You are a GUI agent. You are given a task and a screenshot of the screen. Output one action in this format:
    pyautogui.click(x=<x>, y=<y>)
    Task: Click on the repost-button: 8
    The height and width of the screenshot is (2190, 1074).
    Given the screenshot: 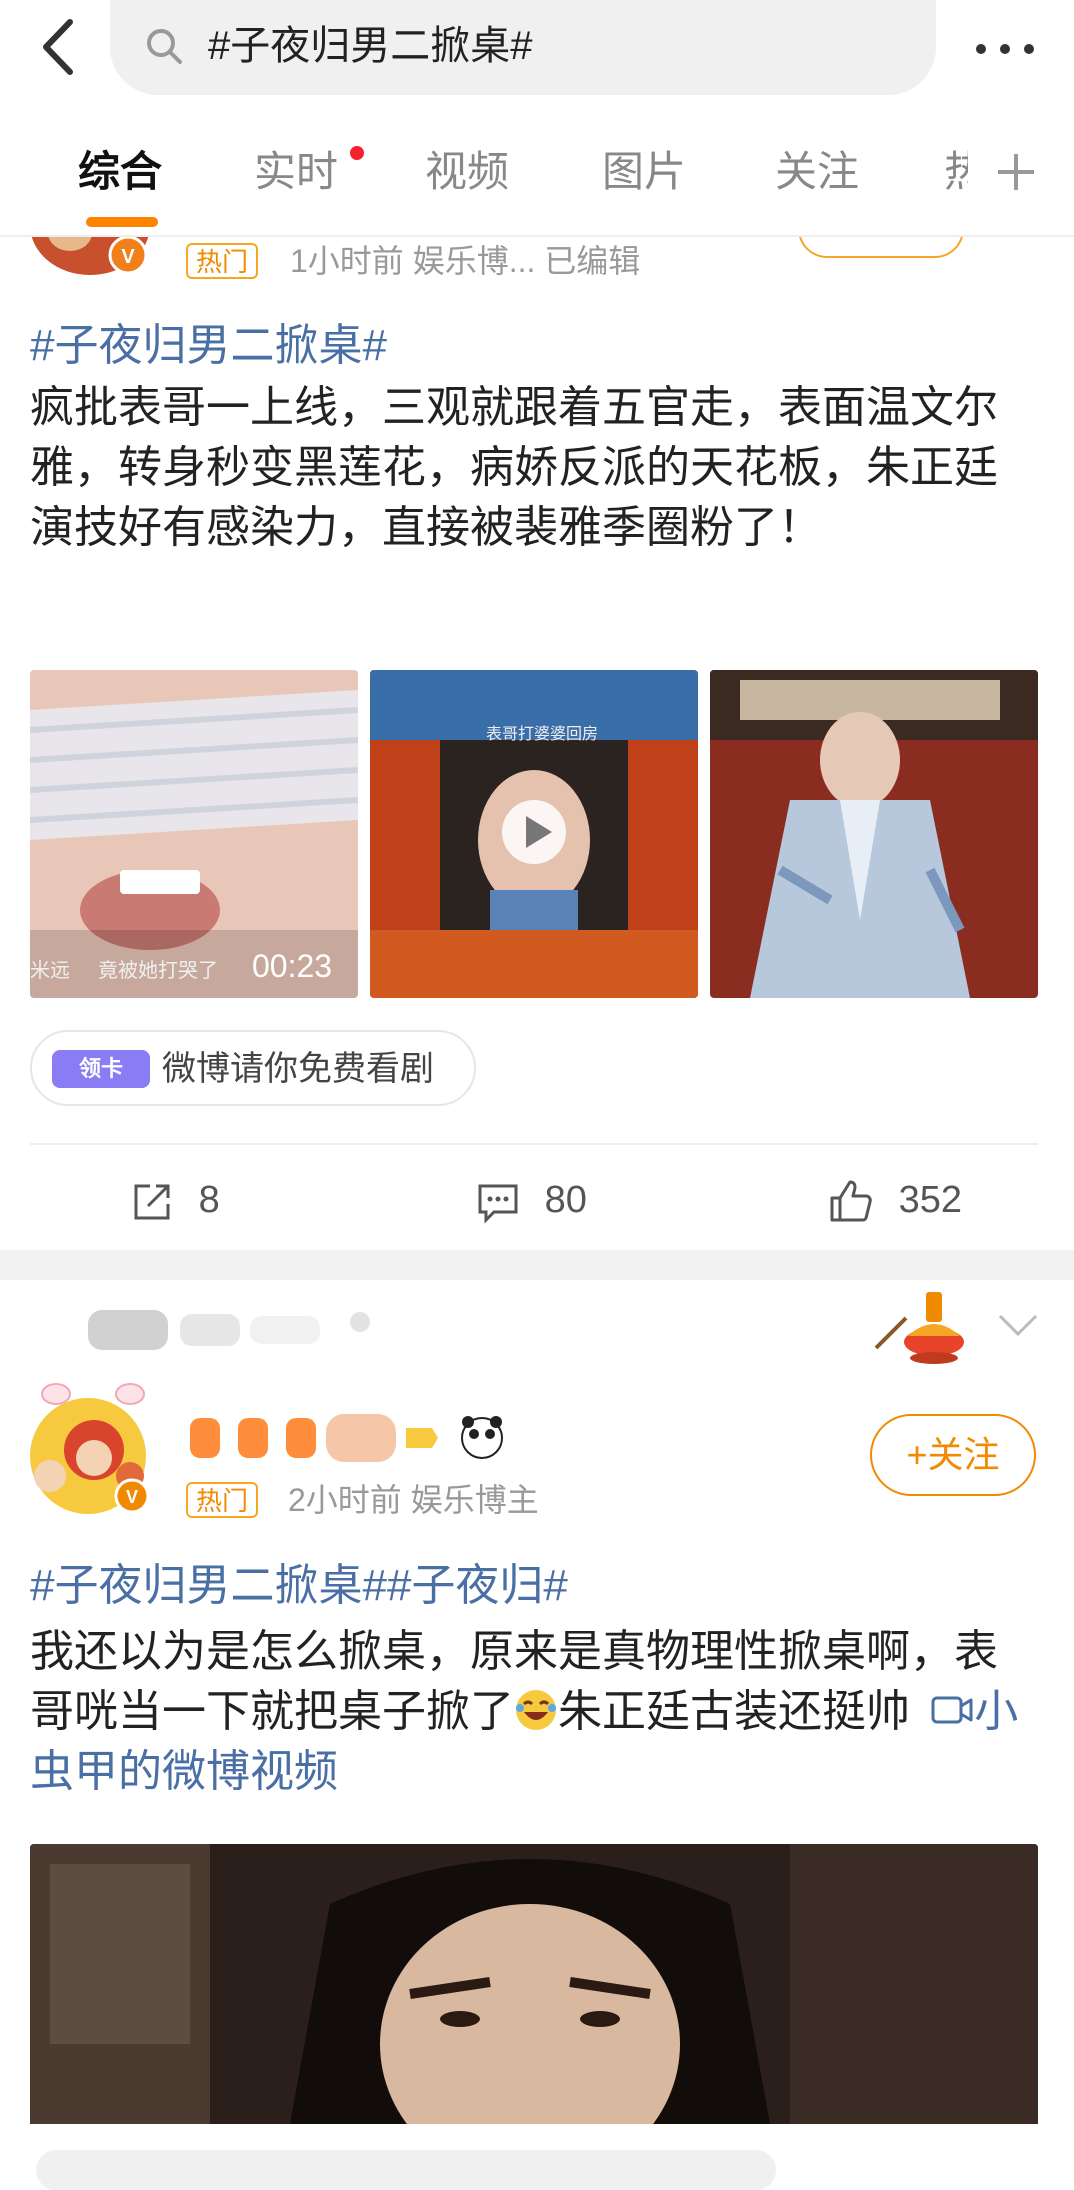 What is the action you would take?
    pyautogui.click(x=175, y=1200)
    